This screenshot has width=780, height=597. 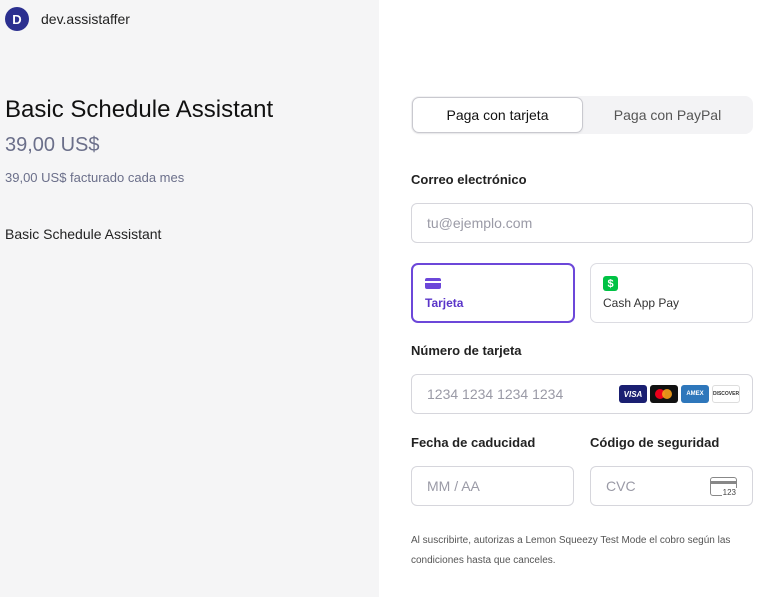 What do you see at coordinates (664, 394) in the screenshot?
I see `mastercard-logo` at bounding box center [664, 394].